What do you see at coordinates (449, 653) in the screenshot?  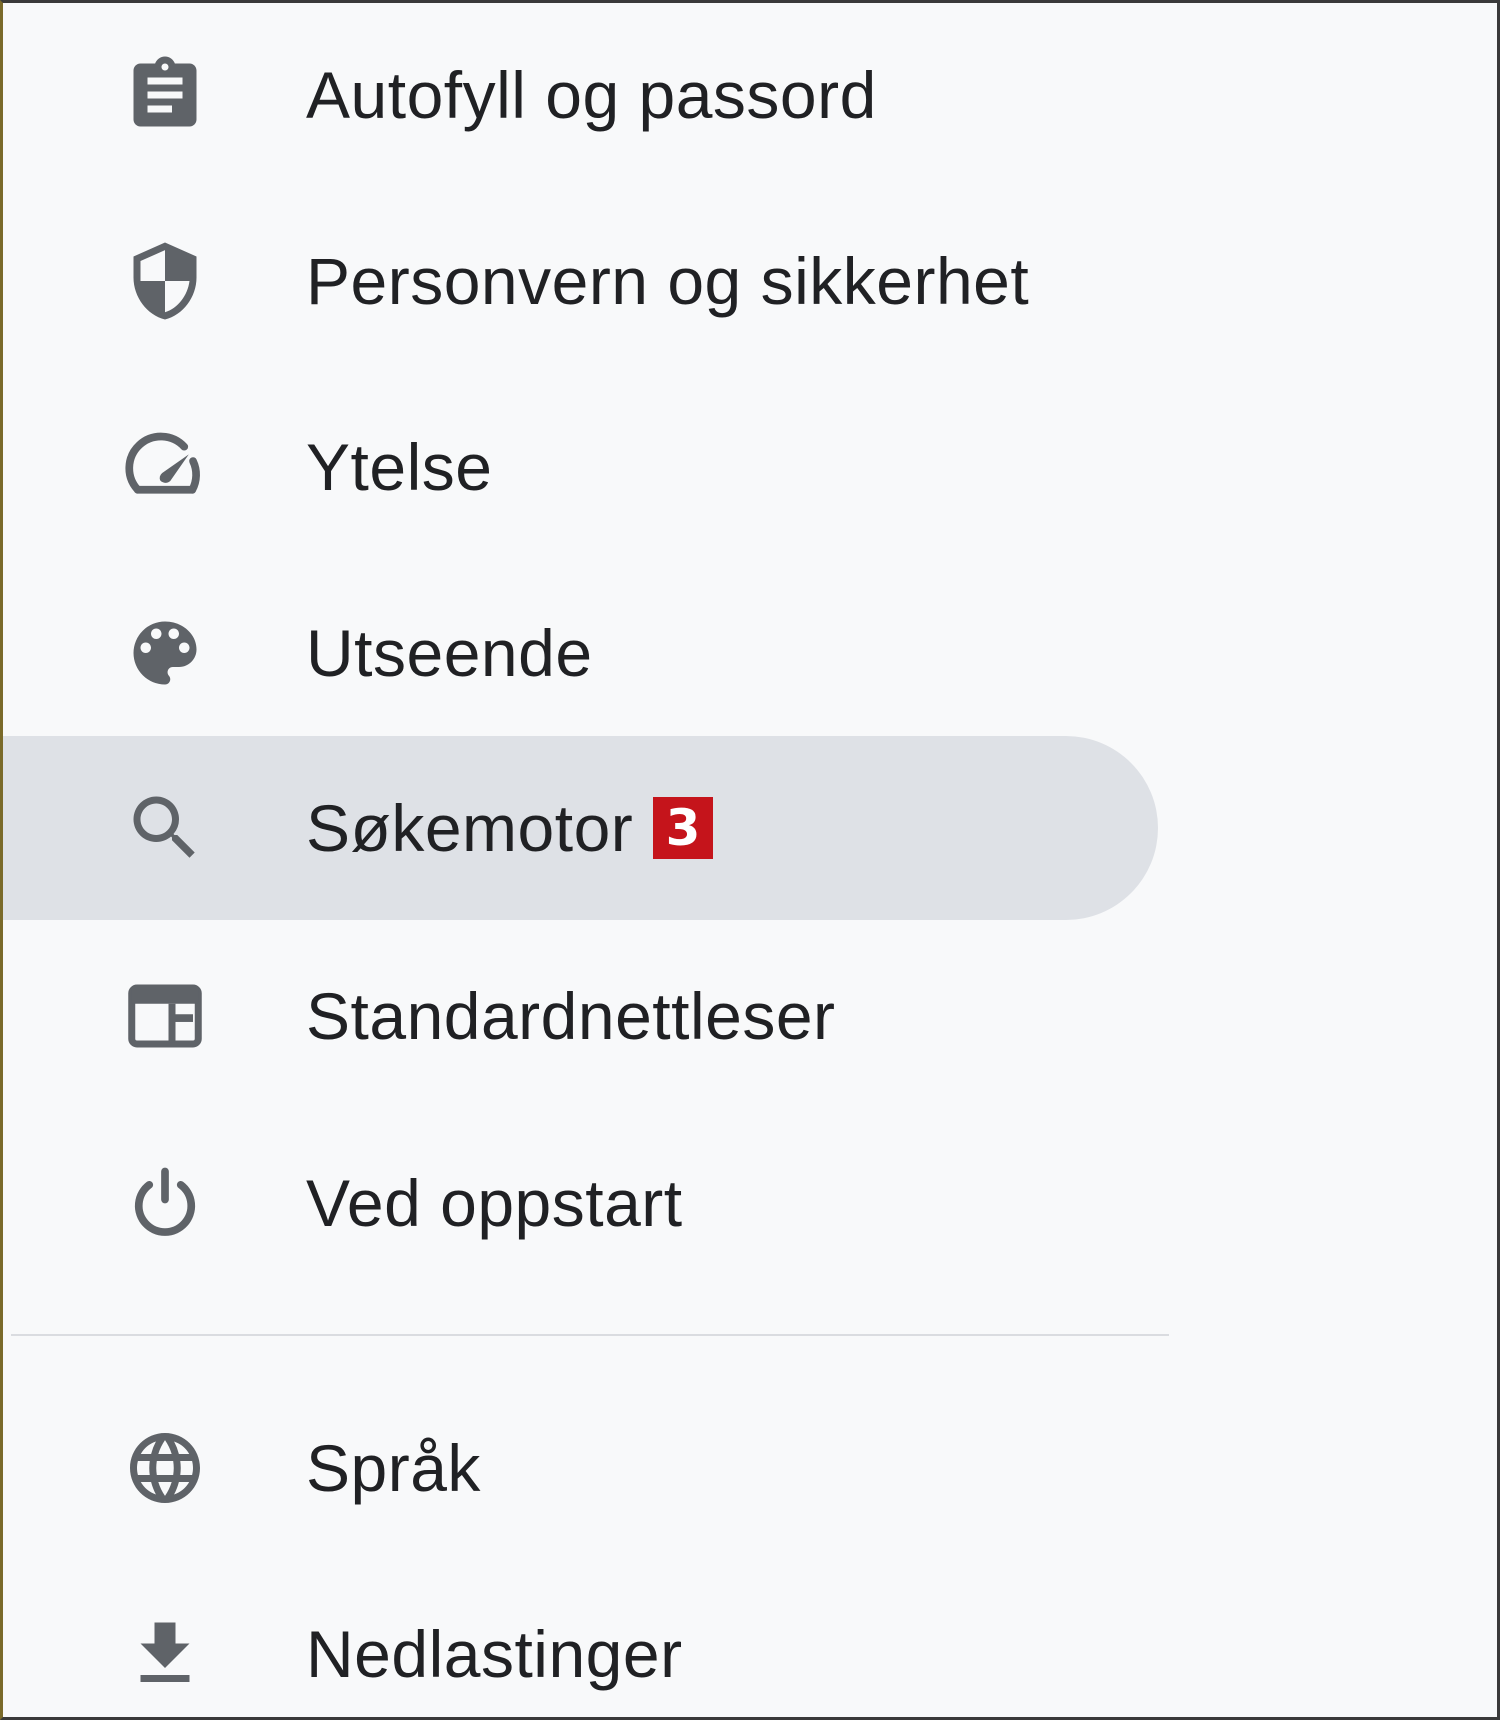 I see `sidebar-item-label: Utseende` at bounding box center [449, 653].